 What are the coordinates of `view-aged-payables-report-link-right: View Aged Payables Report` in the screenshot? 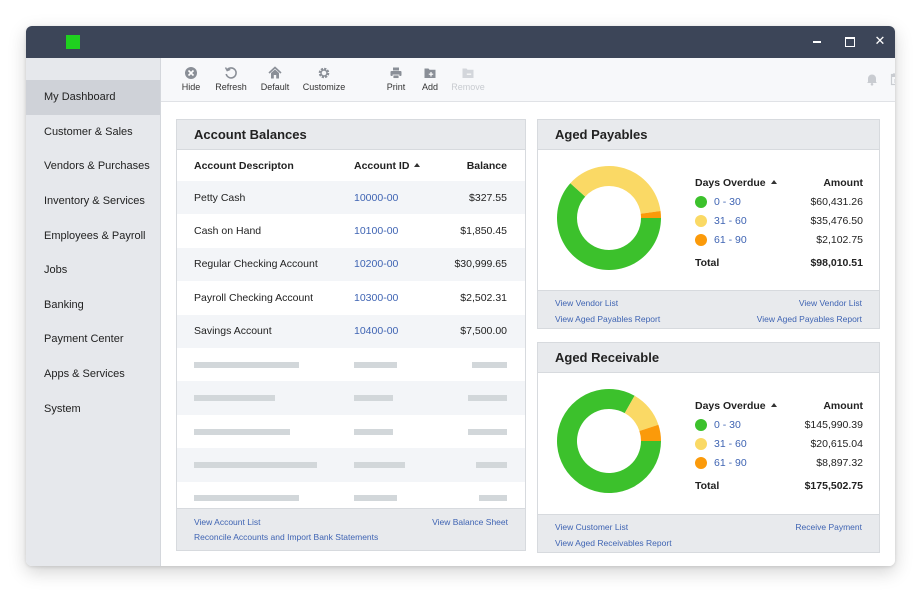 It's located at (809, 319).